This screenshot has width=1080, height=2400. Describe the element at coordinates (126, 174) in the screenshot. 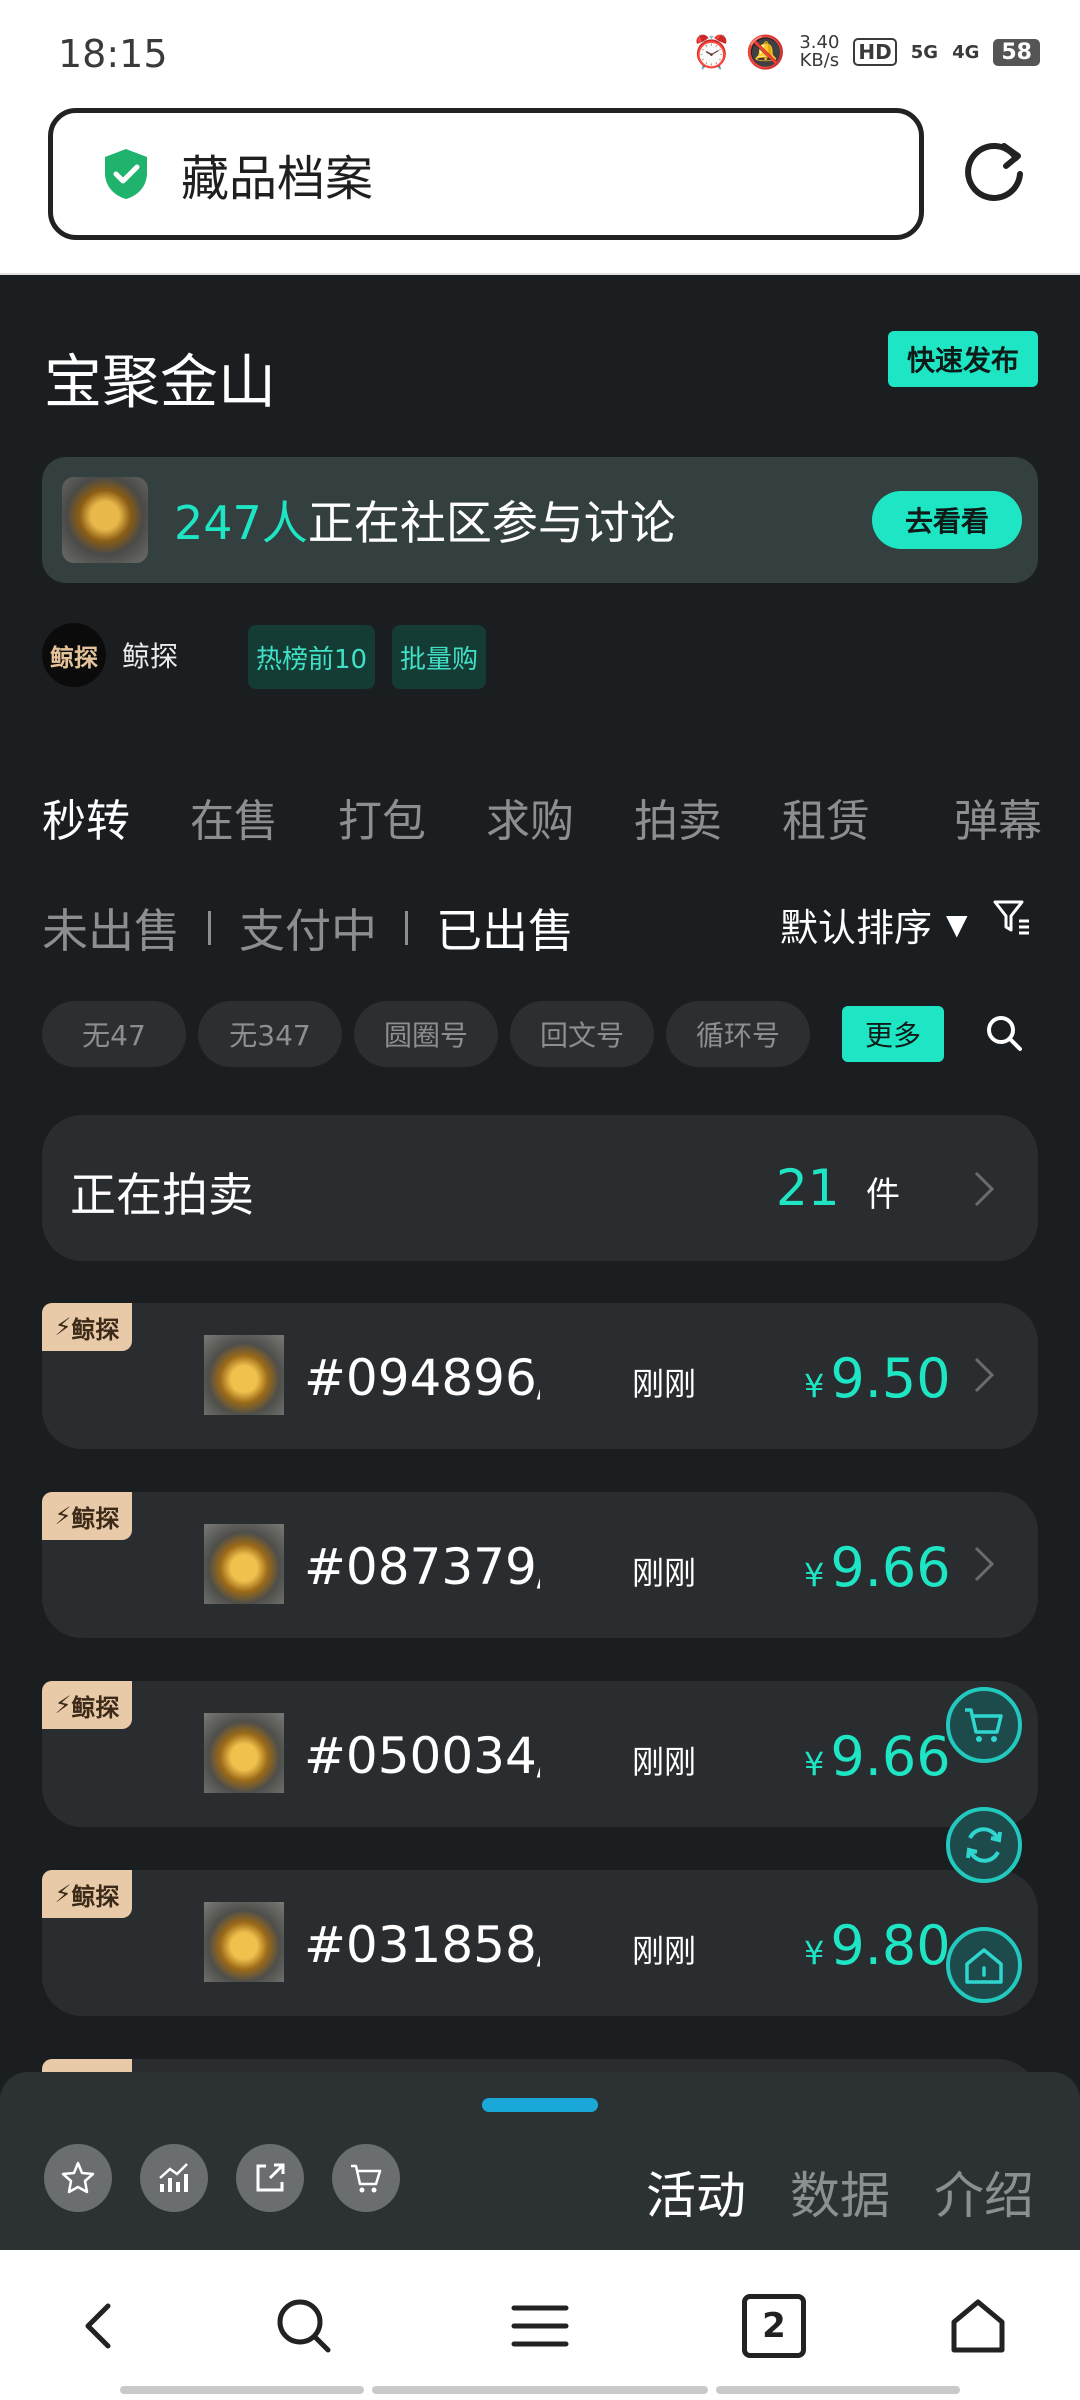

I see `shield-check-icon` at that location.